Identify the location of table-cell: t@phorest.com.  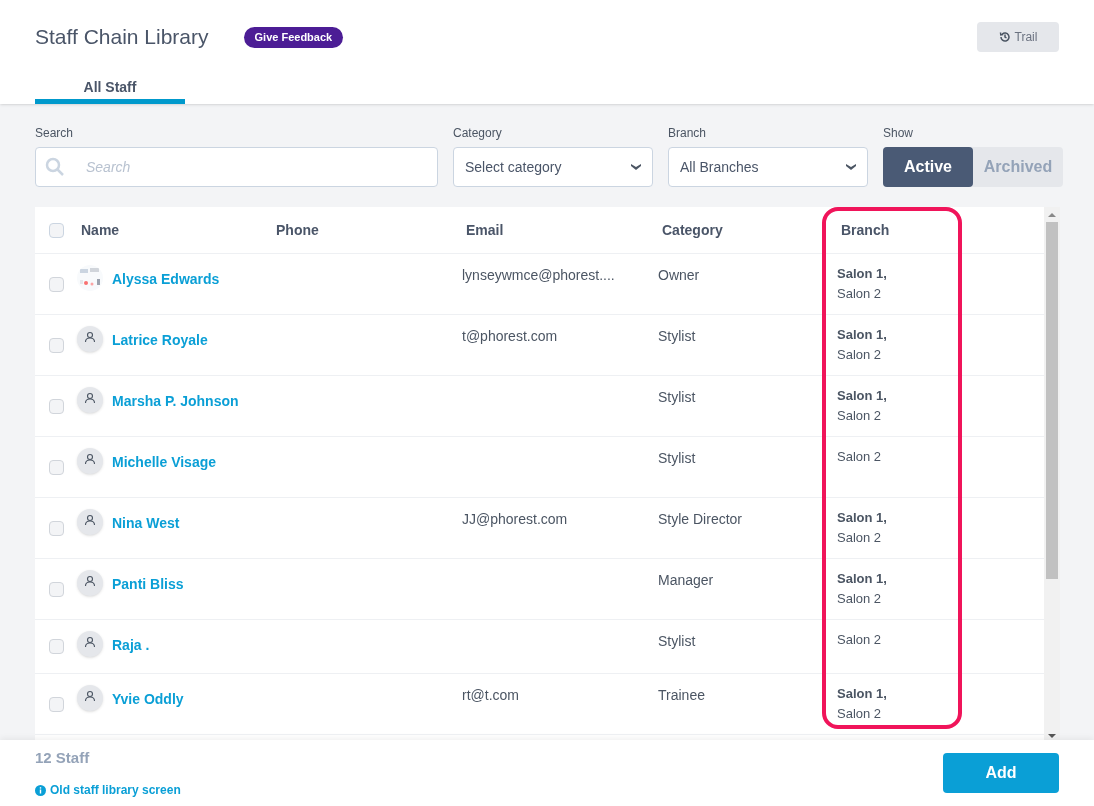
(510, 336).